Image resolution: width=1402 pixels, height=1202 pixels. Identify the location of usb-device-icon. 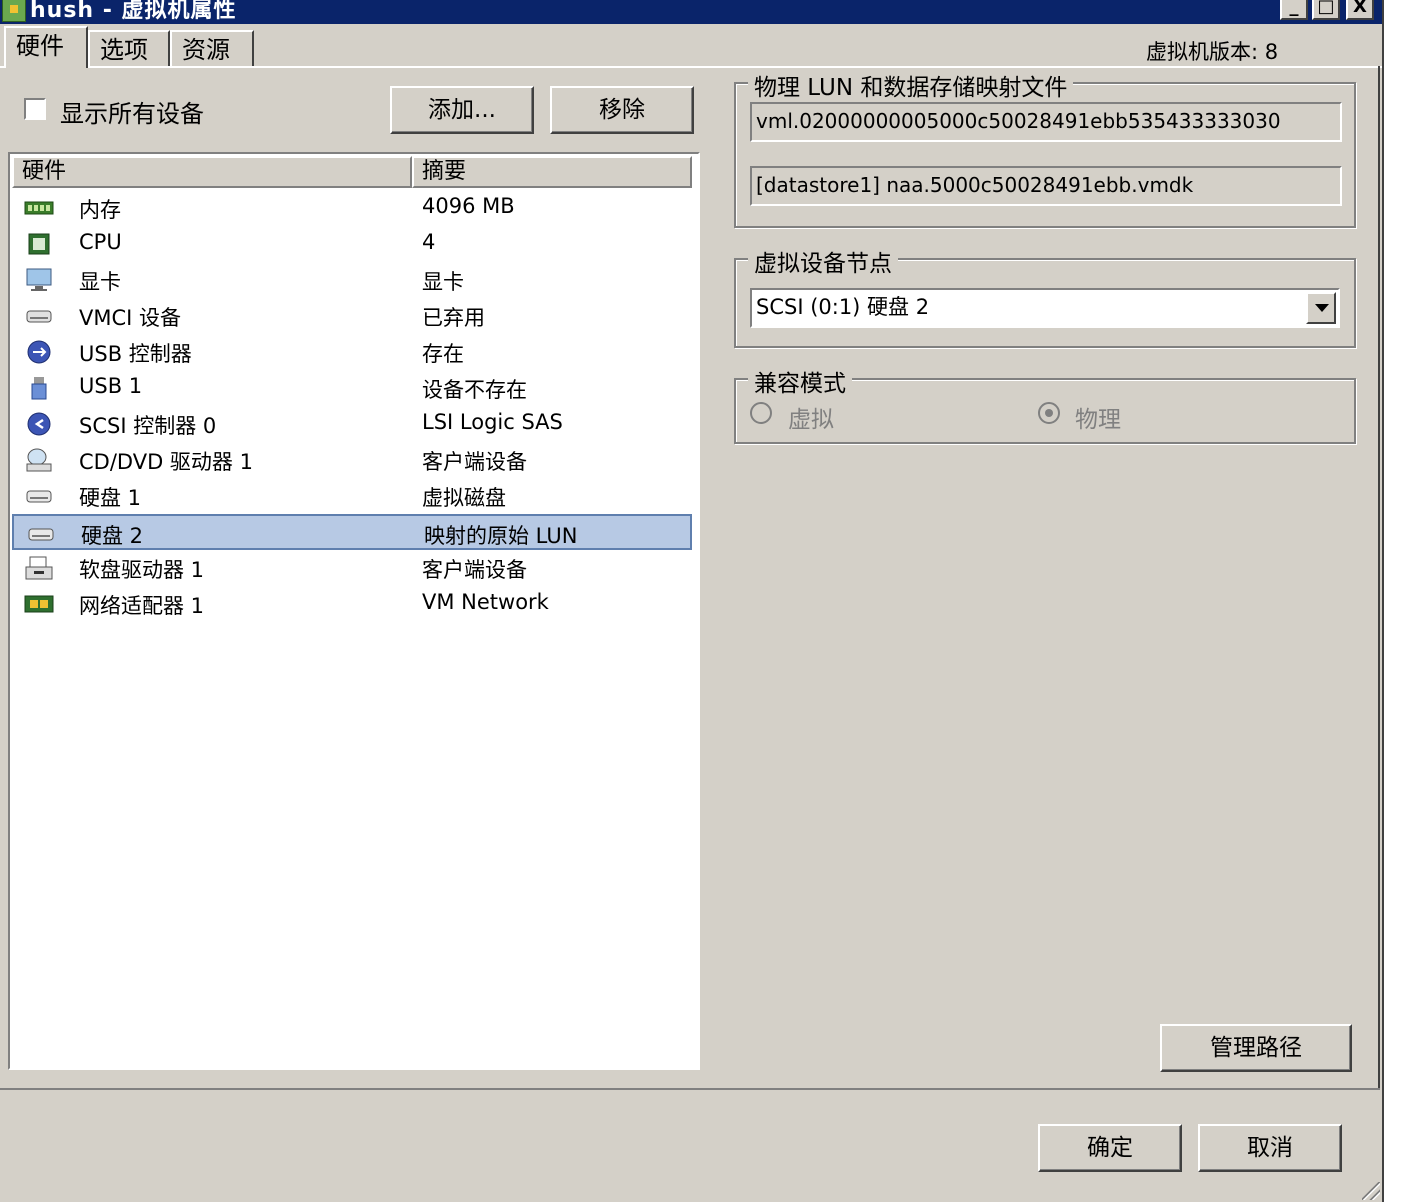
(39, 388).